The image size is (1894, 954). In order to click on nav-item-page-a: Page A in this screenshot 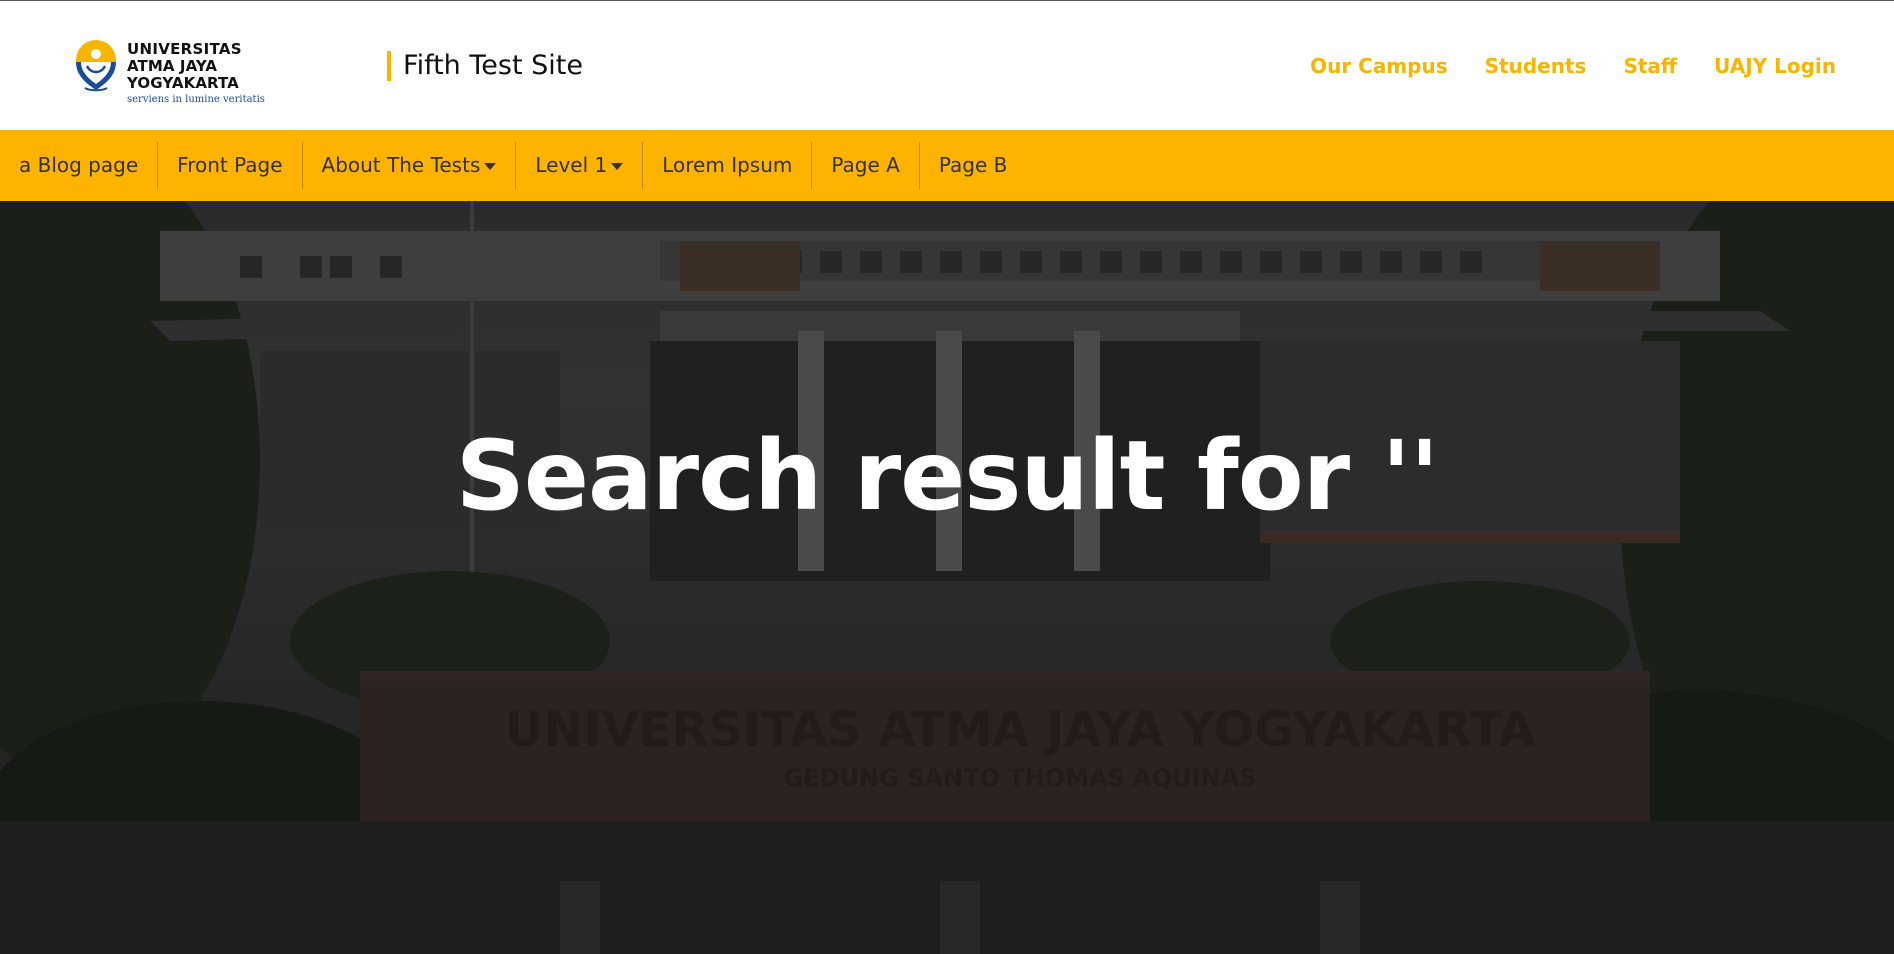, I will do `click(866, 165)`.